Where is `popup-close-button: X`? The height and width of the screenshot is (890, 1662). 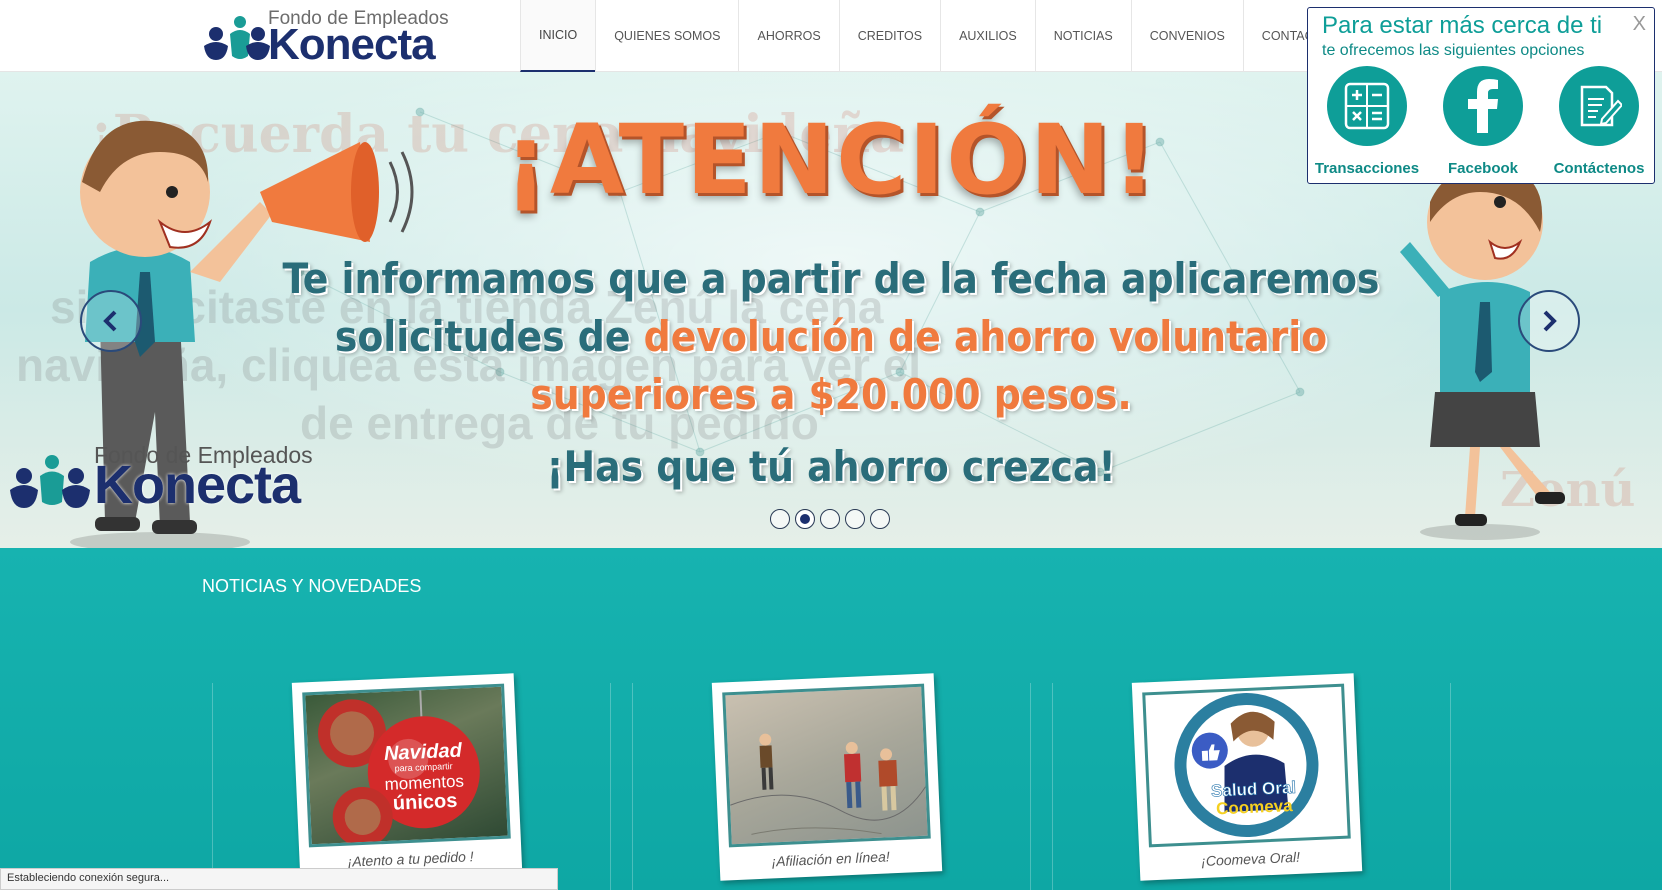
popup-close-button: X is located at coordinates (1639, 24).